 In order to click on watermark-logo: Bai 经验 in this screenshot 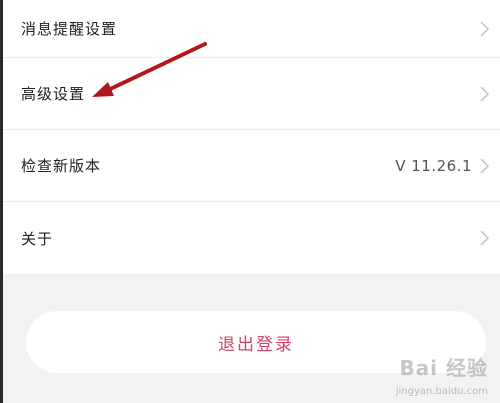, I will do `click(443, 368)`.